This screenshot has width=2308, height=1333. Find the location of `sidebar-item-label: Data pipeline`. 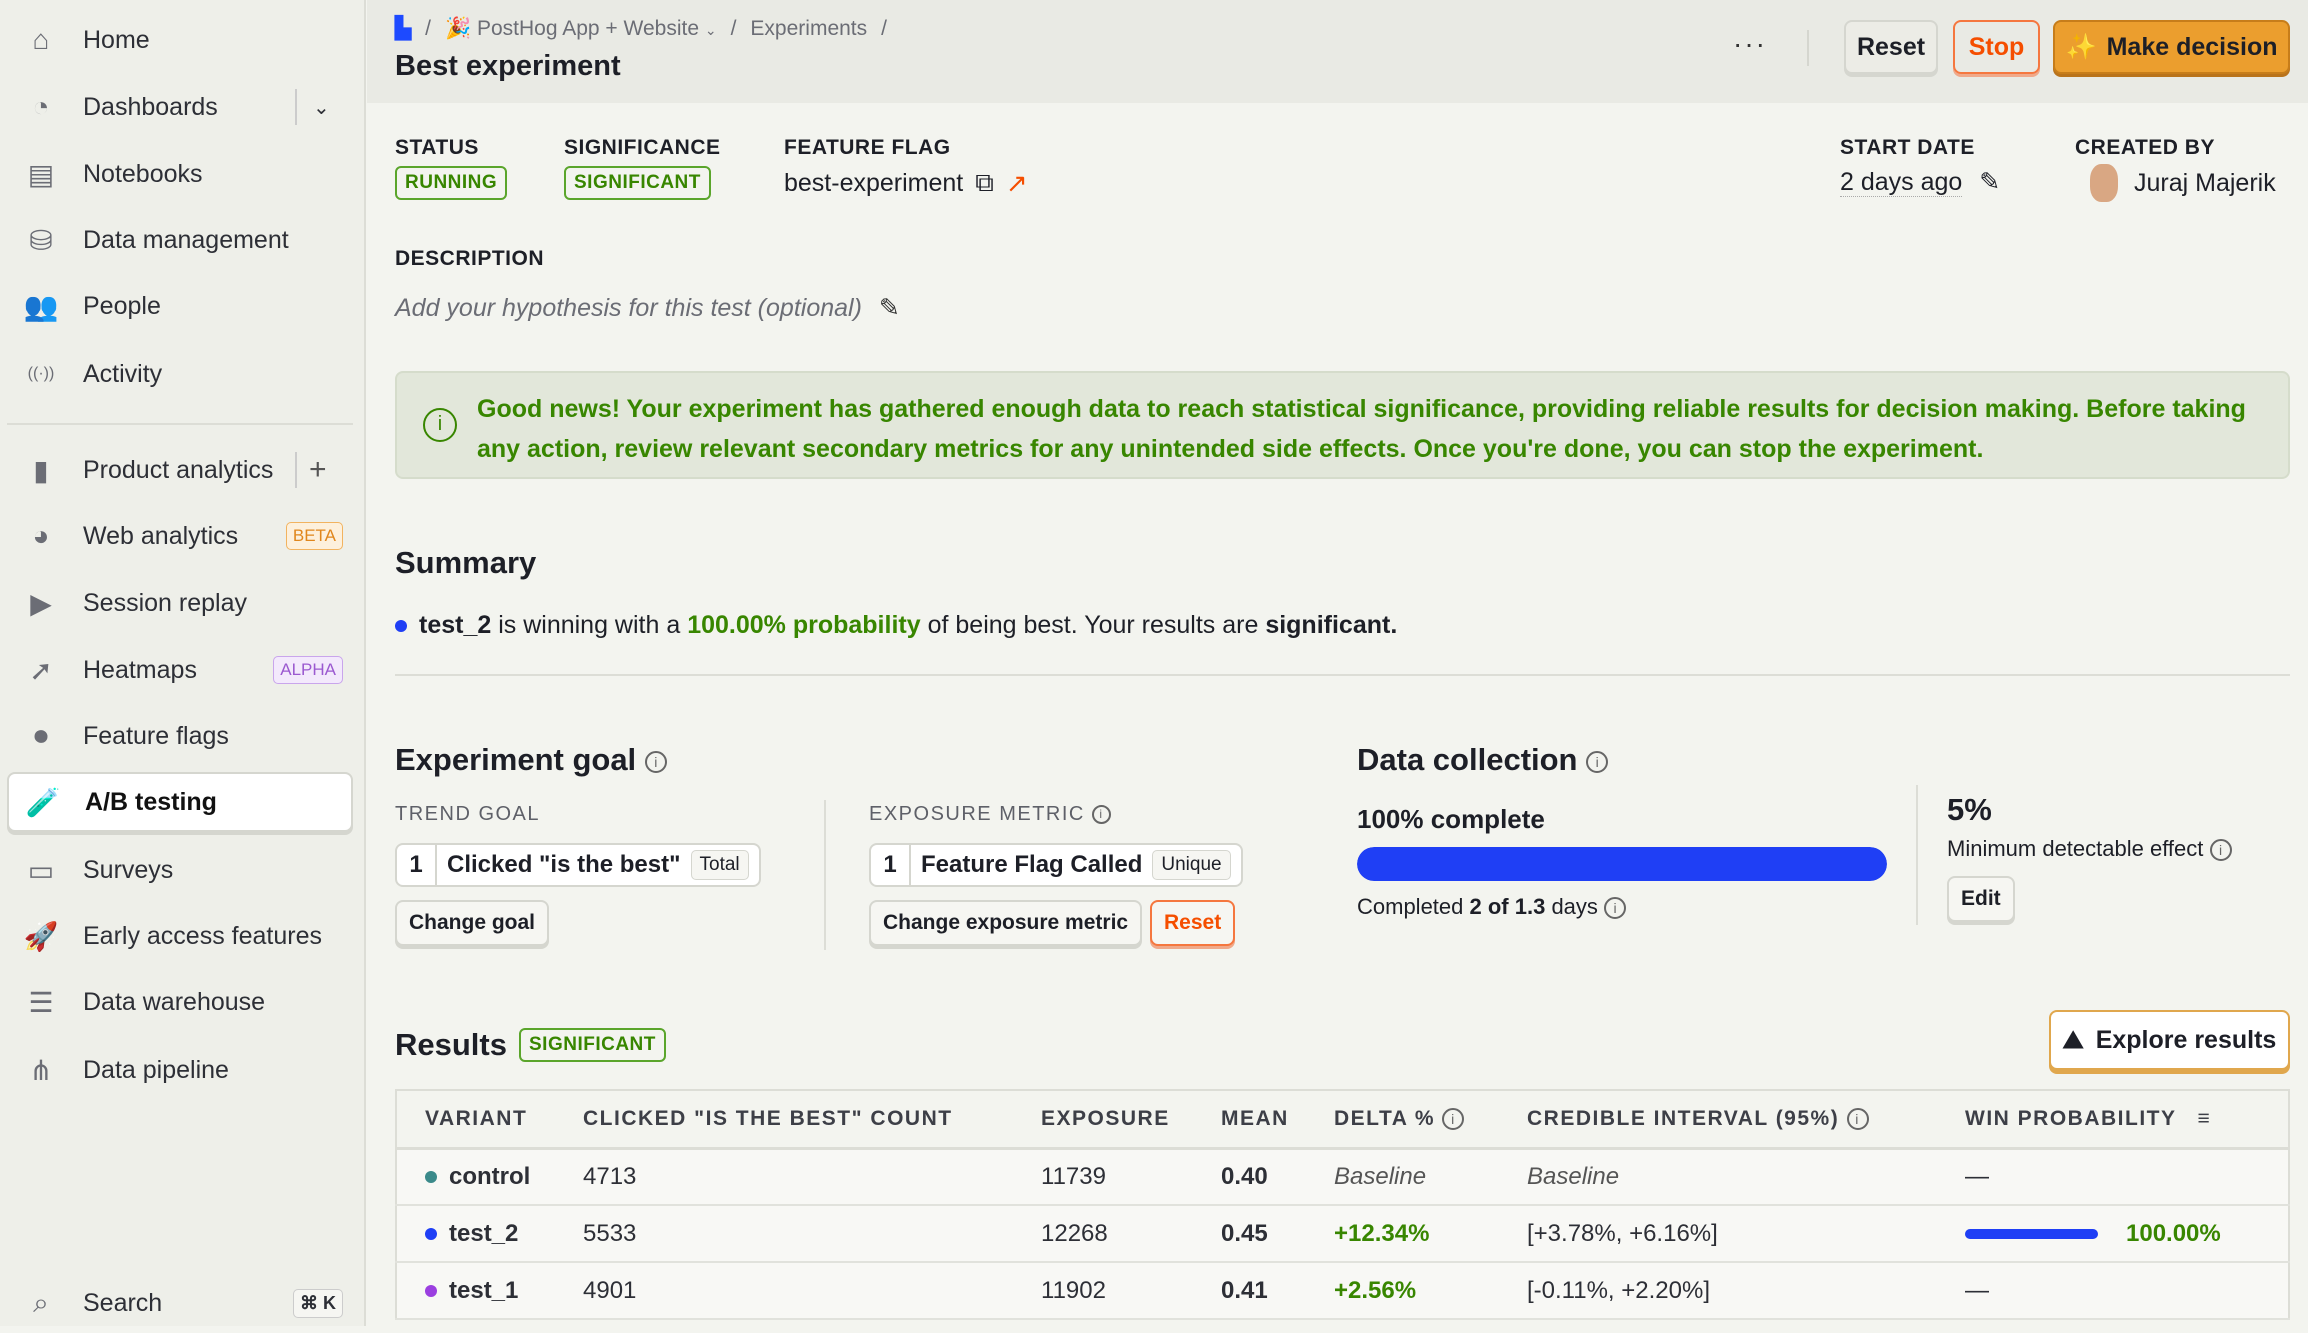

sidebar-item-label: Data pipeline is located at coordinates (156, 1069).